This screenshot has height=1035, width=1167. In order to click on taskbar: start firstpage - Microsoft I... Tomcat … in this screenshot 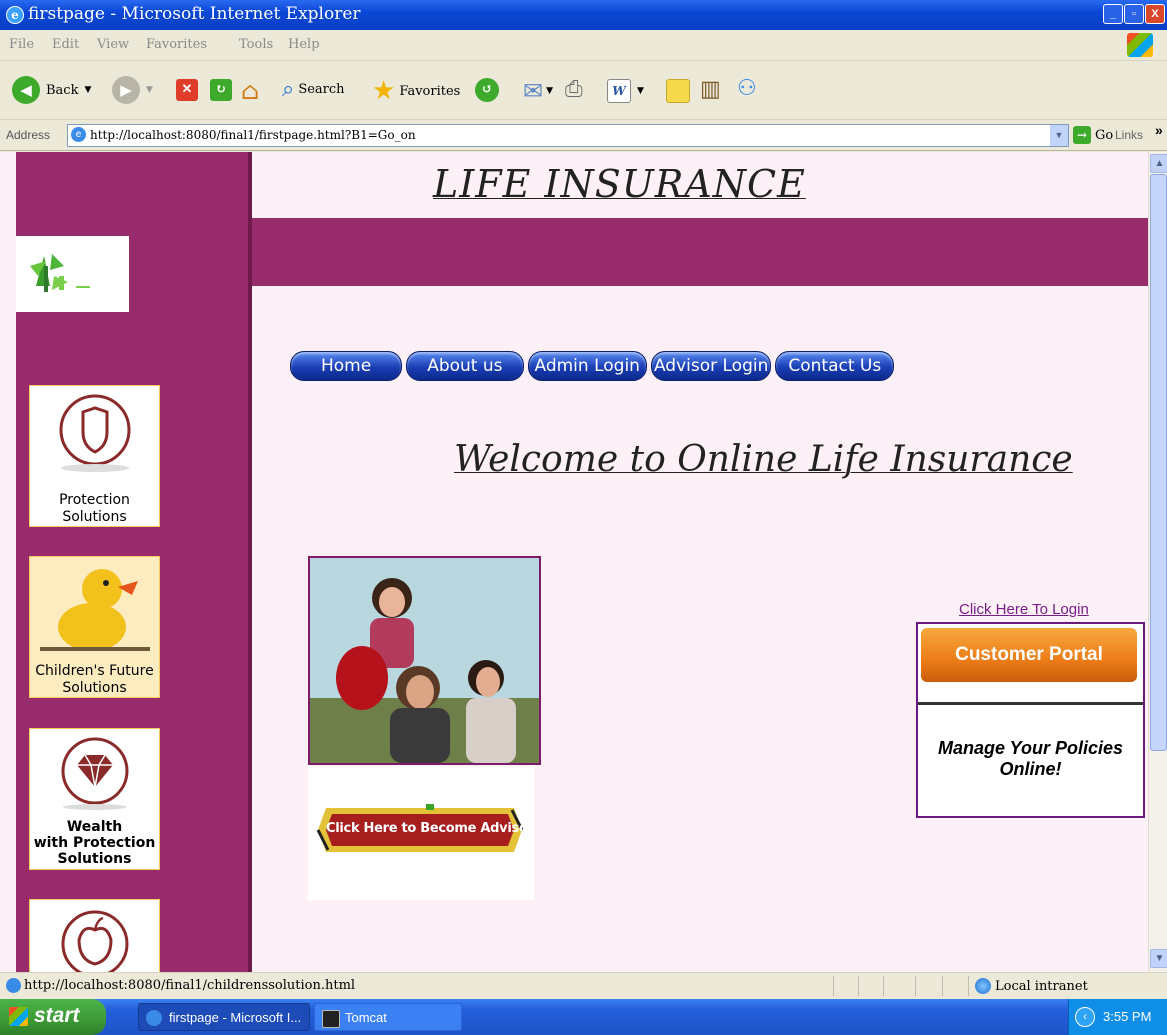, I will do `click(583, 1017)`.